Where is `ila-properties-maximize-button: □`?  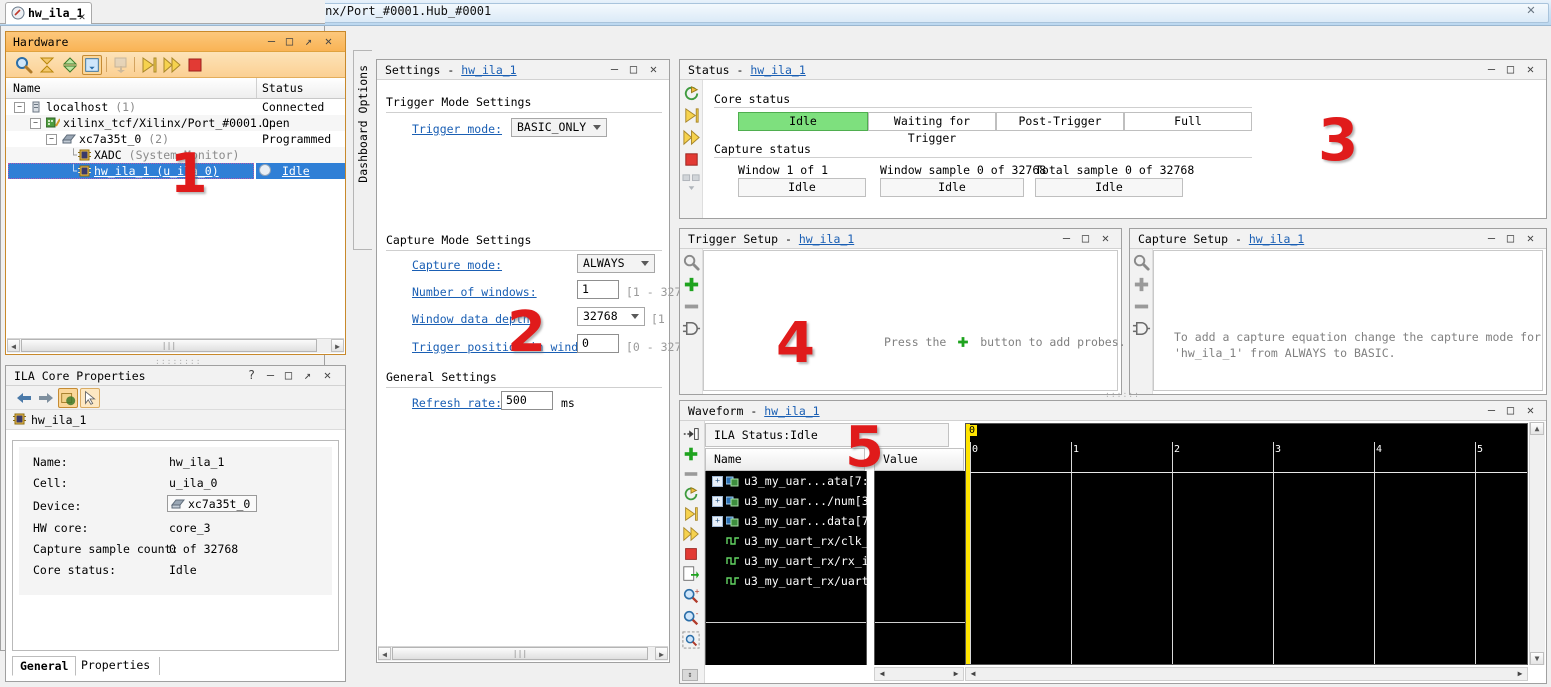
ila-properties-maximize-button: □ is located at coordinates (288, 376).